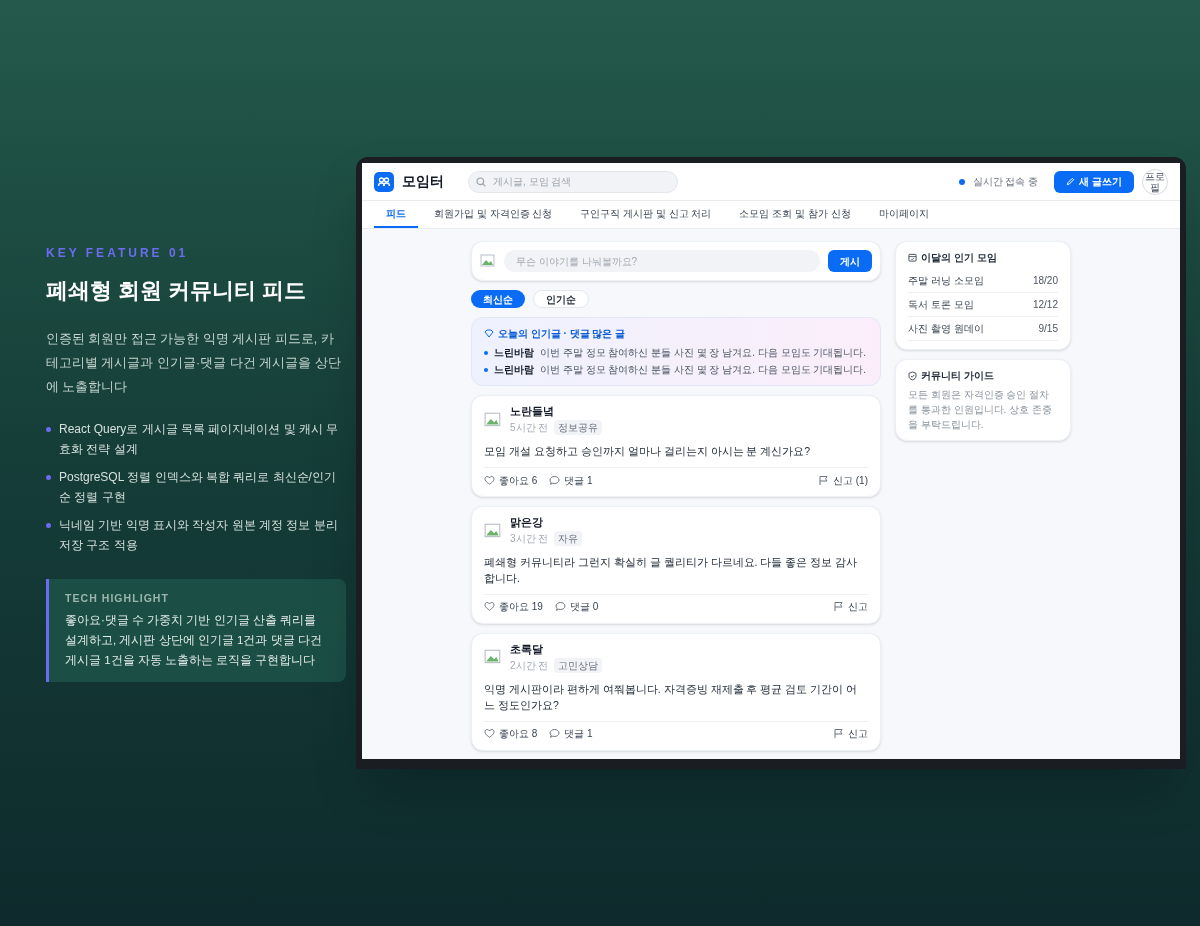 This screenshot has height=926, width=1200. I want to click on slide-description: 인증된 회원만 접근 가능한 익명 게시판 피드로, 카테고리별 게시글과 인기글·댓글 다건 게시글을 상단에 노출합니다, so click(194, 363).